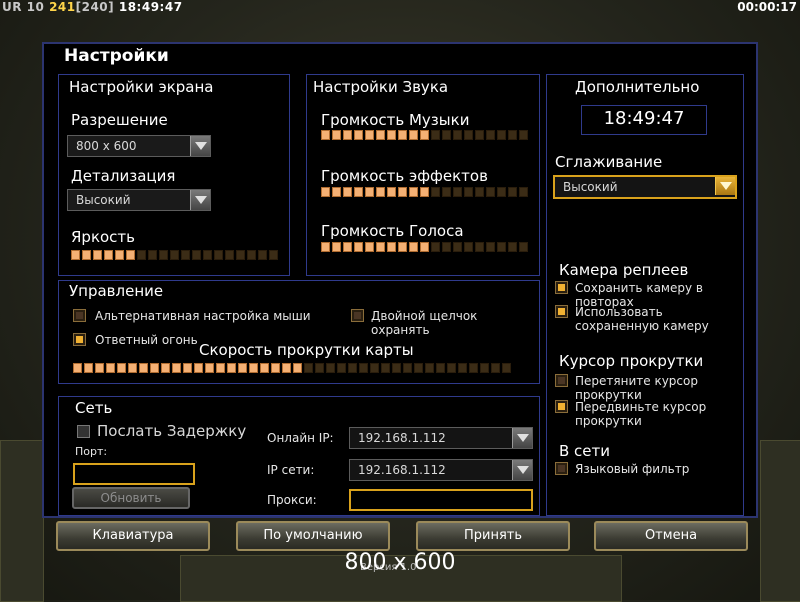 The width and height of the screenshot is (800, 602). Describe the element at coordinates (134, 474) in the screenshot. I see `port-input` at that location.